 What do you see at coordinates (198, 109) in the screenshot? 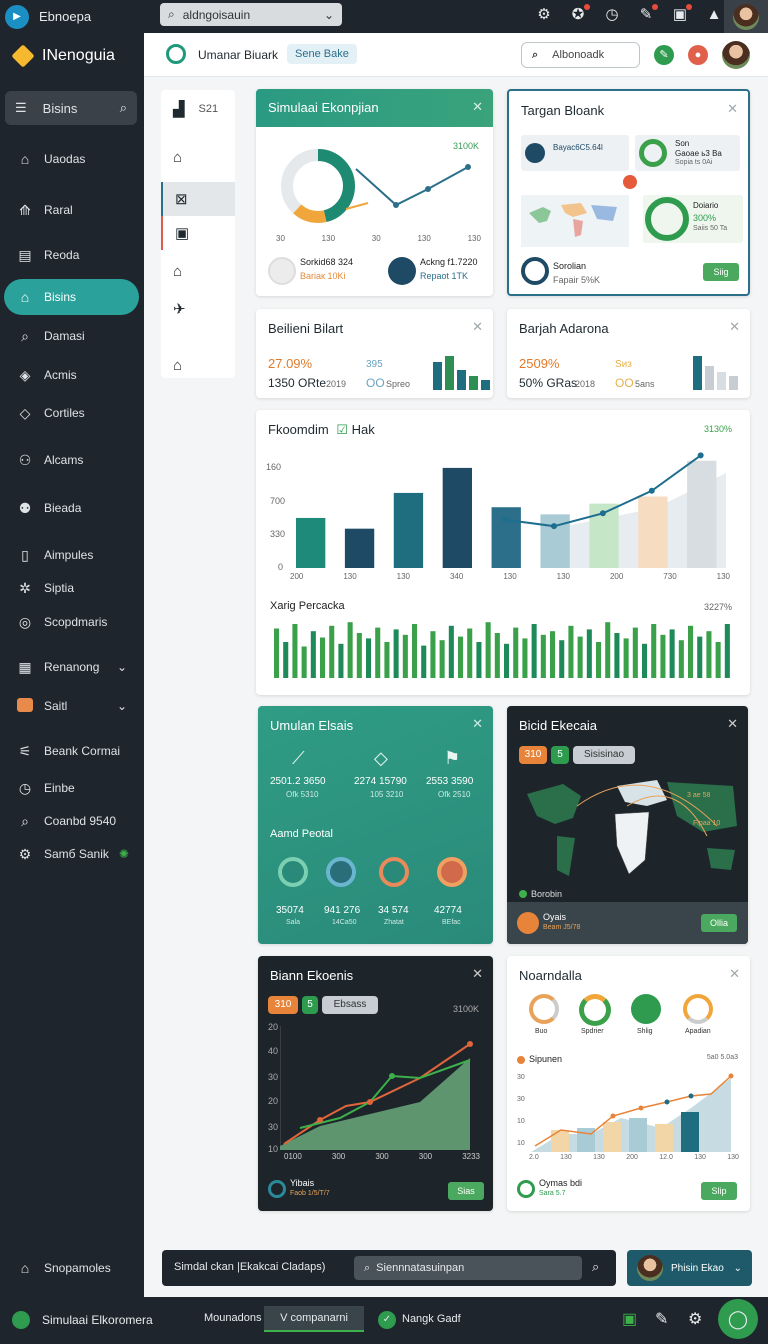
I see `rail-item-chart: ▟ S21` at bounding box center [198, 109].